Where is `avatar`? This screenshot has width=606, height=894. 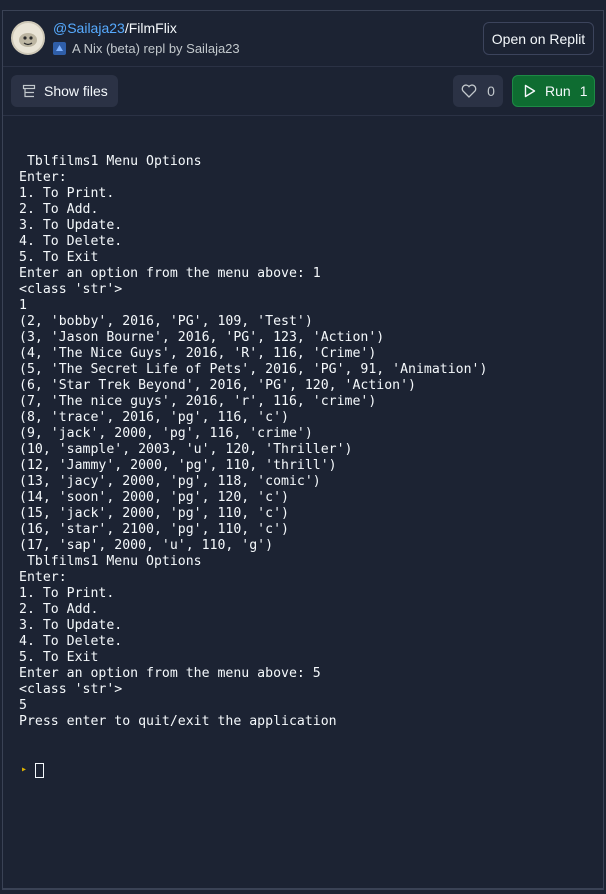
avatar is located at coordinates (28, 38).